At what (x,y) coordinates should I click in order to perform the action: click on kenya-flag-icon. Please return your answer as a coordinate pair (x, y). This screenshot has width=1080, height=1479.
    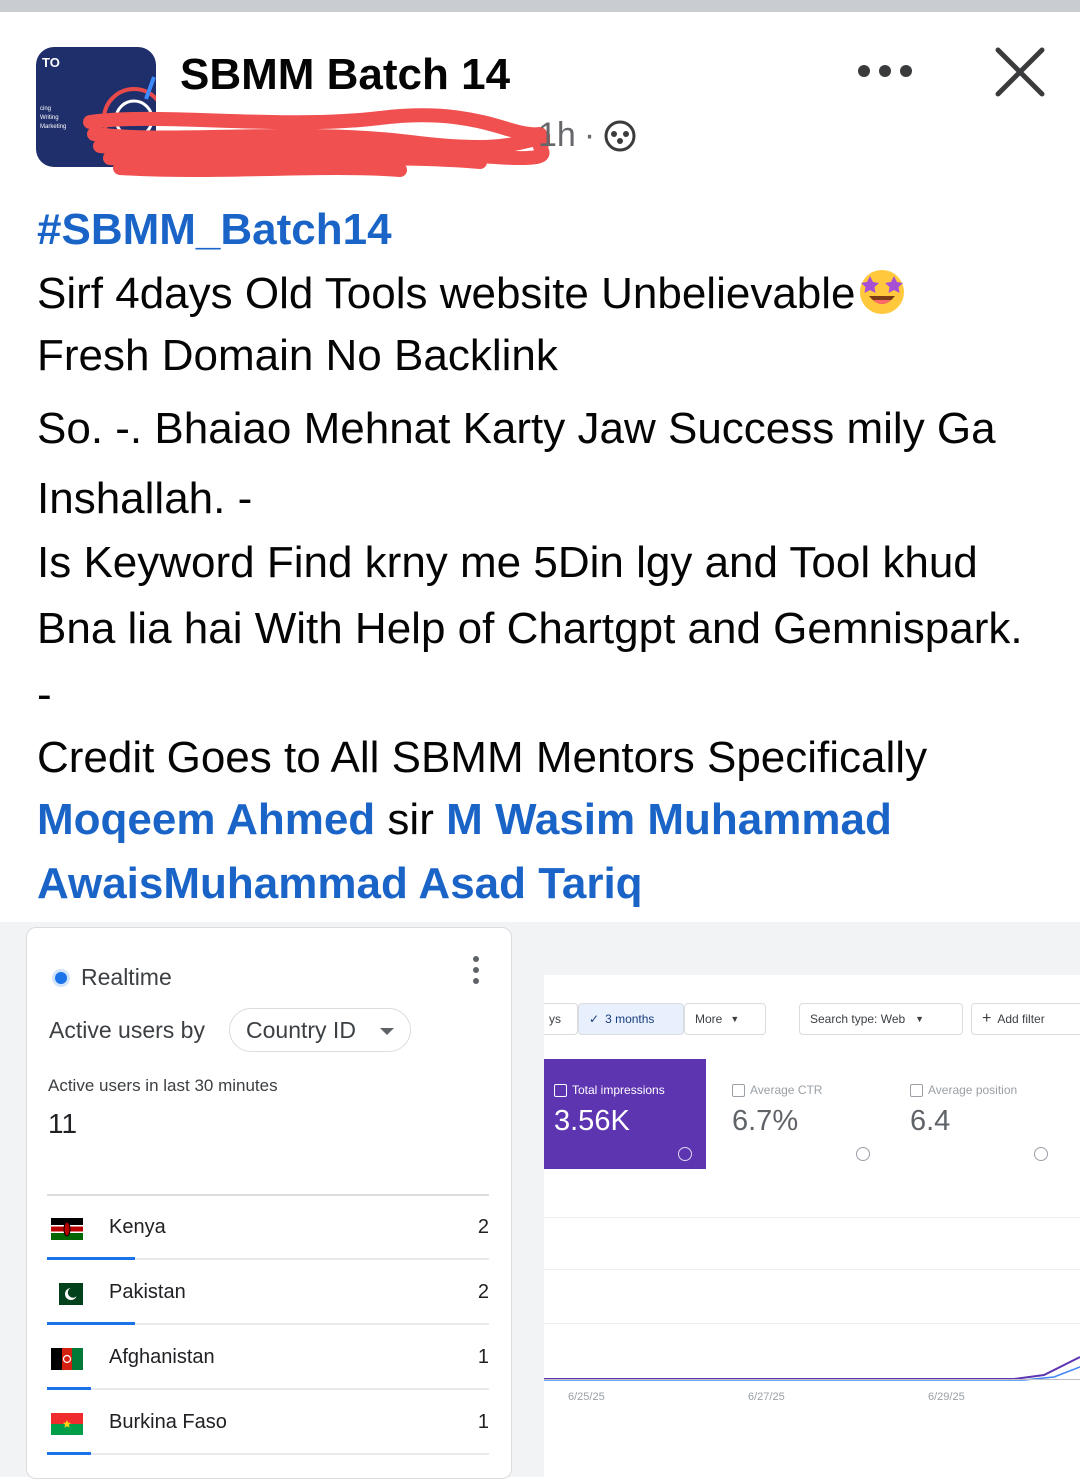
    Looking at the image, I should click on (67, 1229).